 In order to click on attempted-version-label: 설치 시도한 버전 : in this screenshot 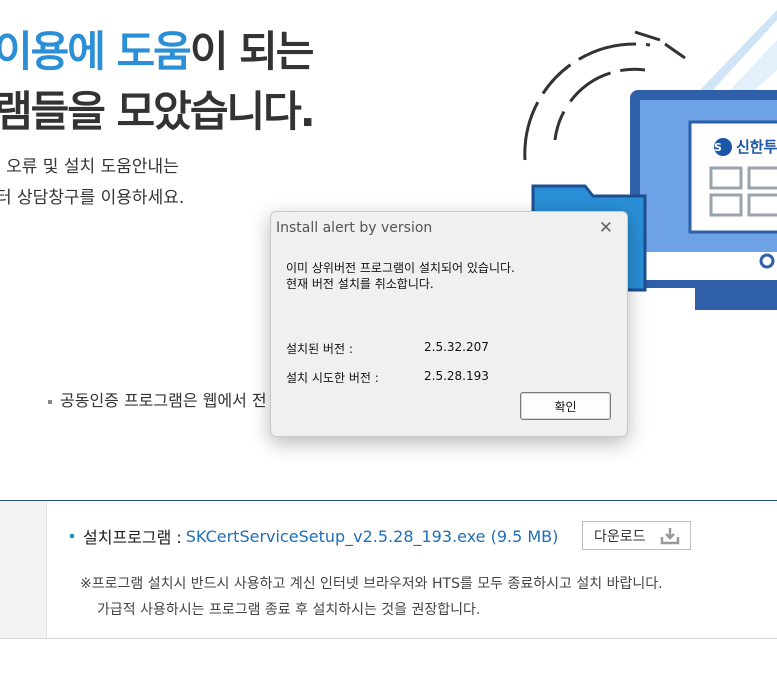, I will do `click(332, 378)`.